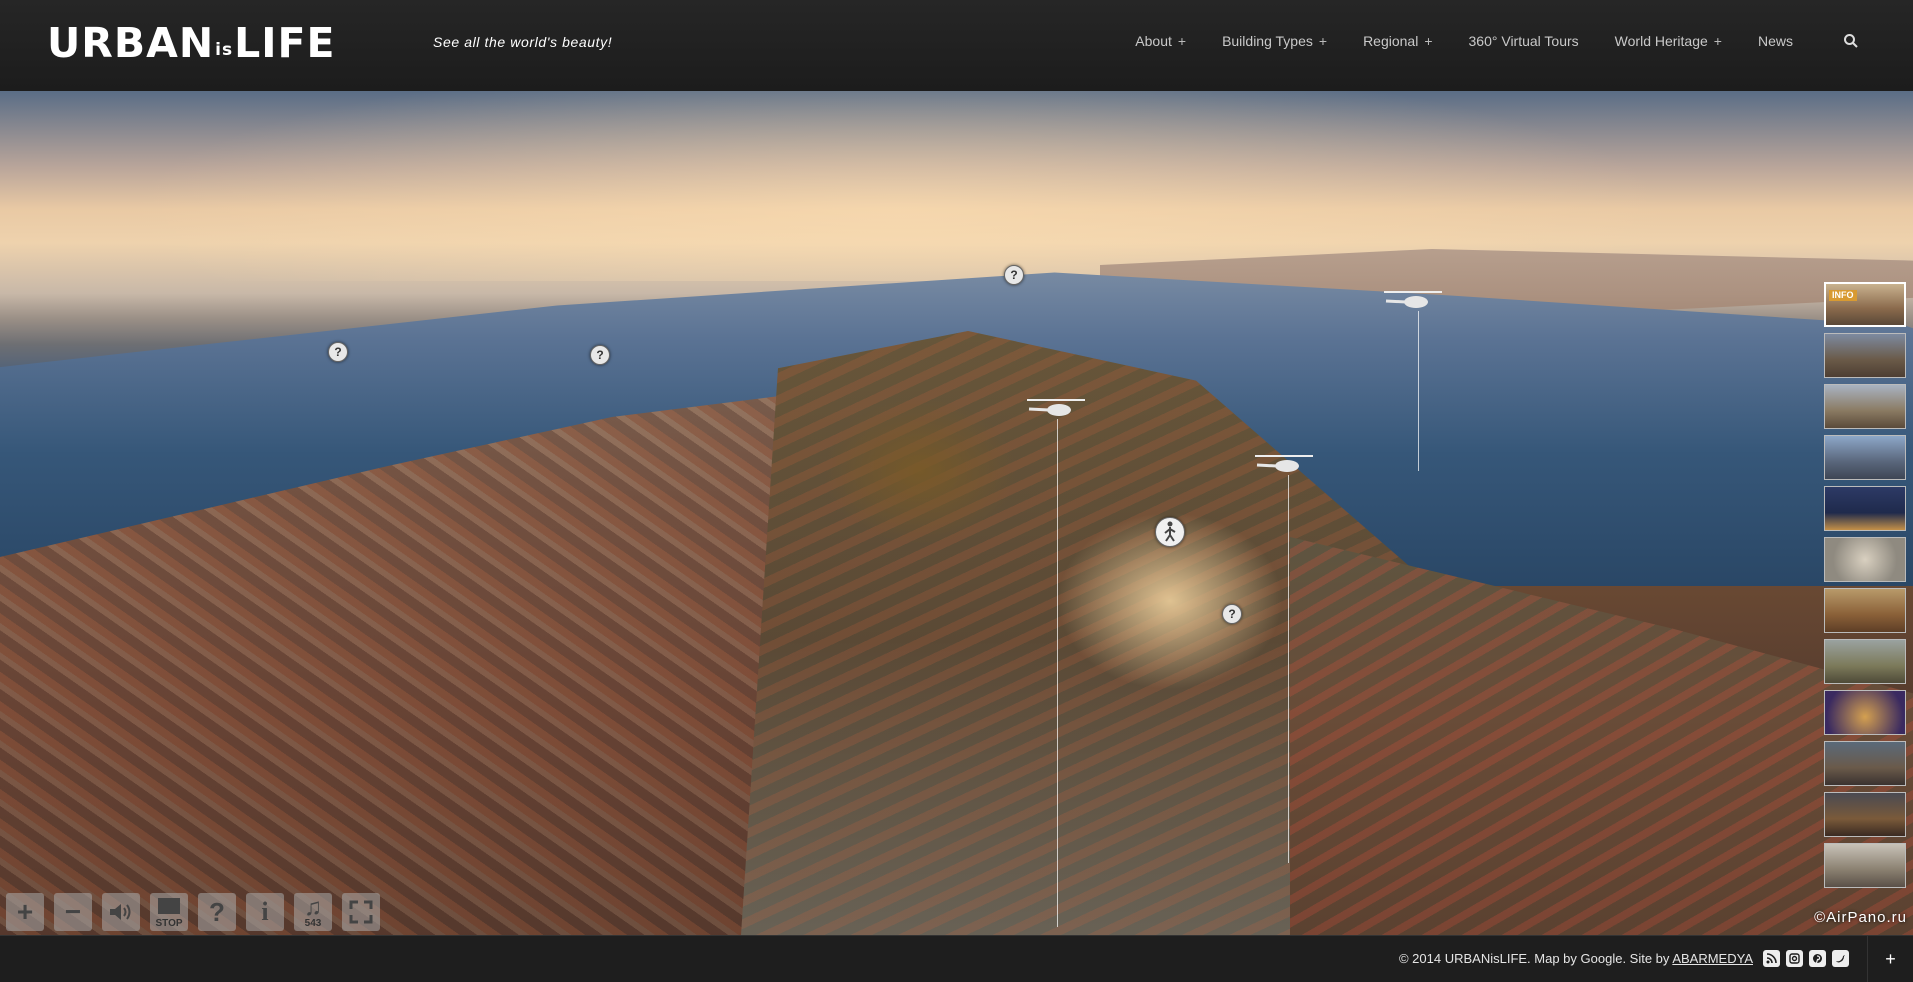 This screenshot has height=982, width=1913. What do you see at coordinates (224, 50) in the screenshot?
I see `logo-text-is: is` at bounding box center [224, 50].